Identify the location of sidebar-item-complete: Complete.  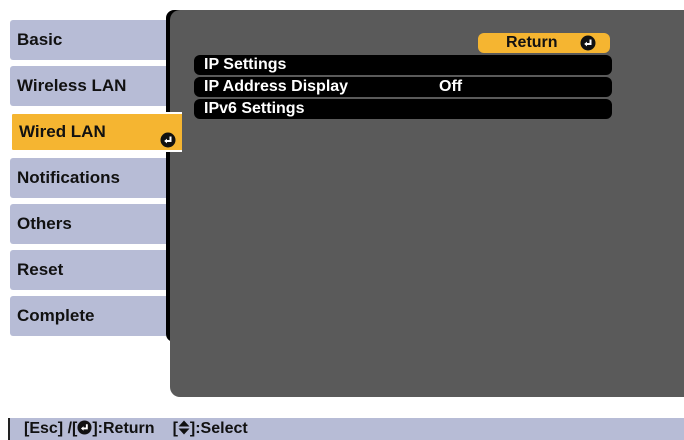
(88, 316).